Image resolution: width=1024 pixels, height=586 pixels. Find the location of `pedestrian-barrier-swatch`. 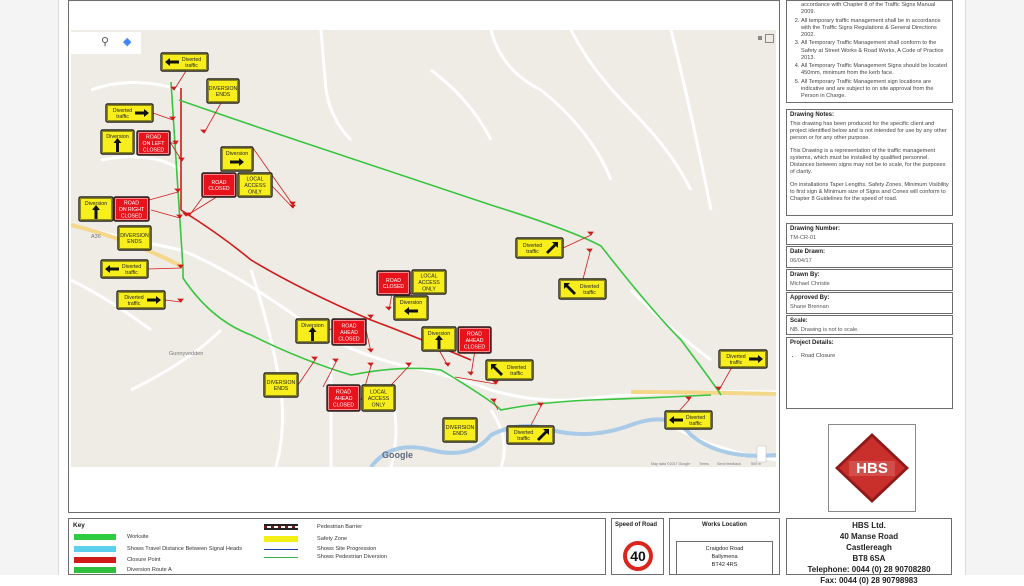

pedestrian-barrier-swatch is located at coordinates (281, 527).